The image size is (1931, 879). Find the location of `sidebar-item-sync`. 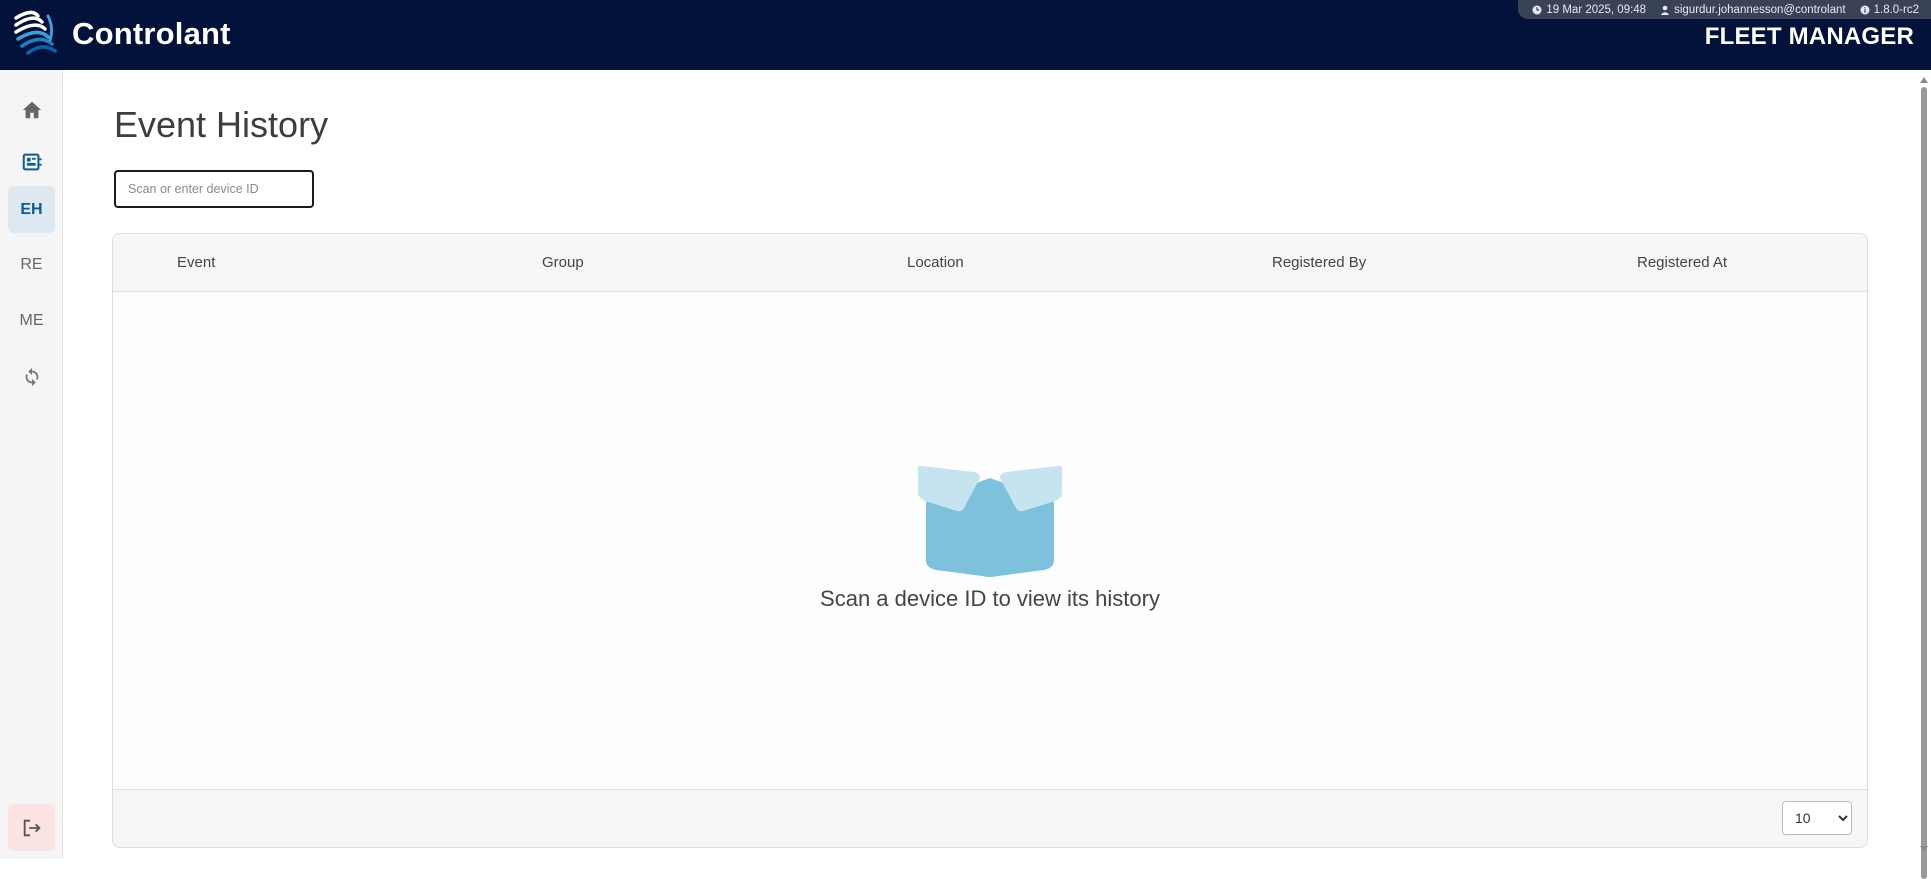

sidebar-item-sync is located at coordinates (31, 376).